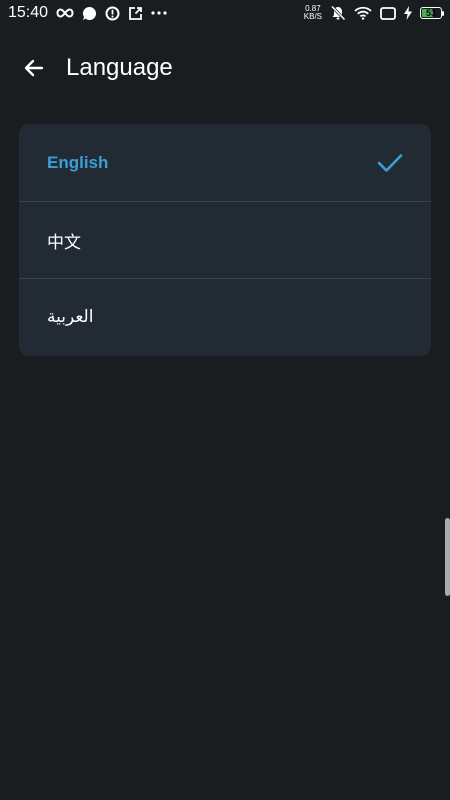 The height and width of the screenshot is (800, 450). Describe the element at coordinates (225, 162) in the screenshot. I see `language-item-english: English` at that location.